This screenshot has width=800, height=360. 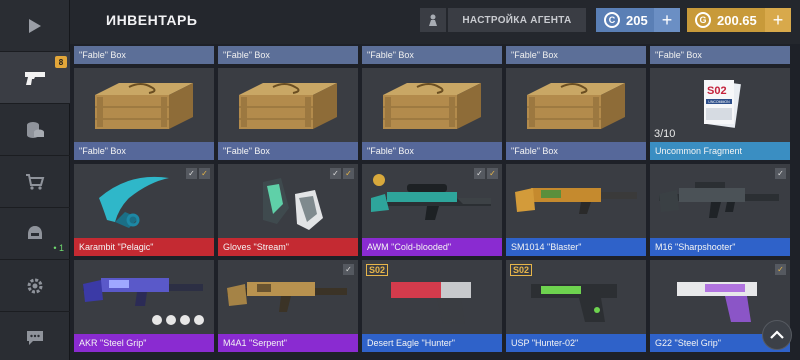 I want to click on item-name: USP "Hunter-02", so click(x=576, y=343).